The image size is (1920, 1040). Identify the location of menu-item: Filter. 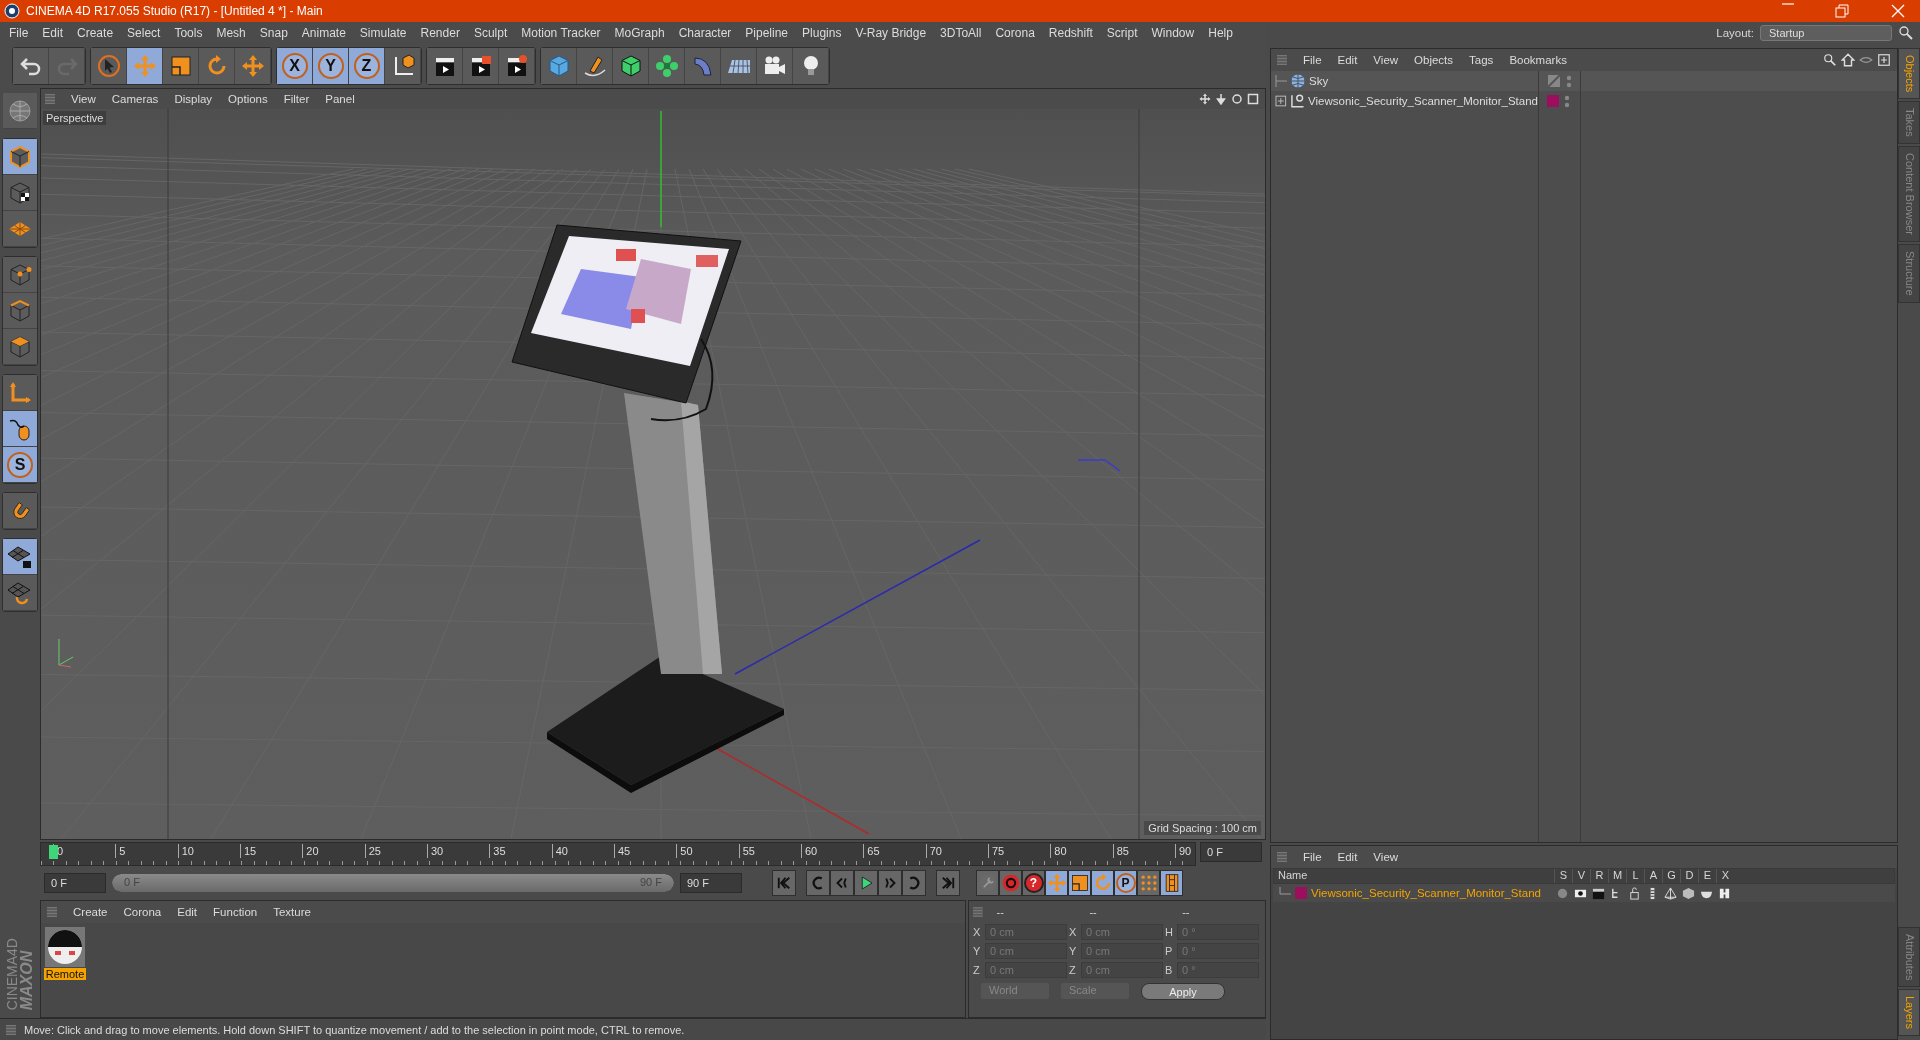
(296, 99).